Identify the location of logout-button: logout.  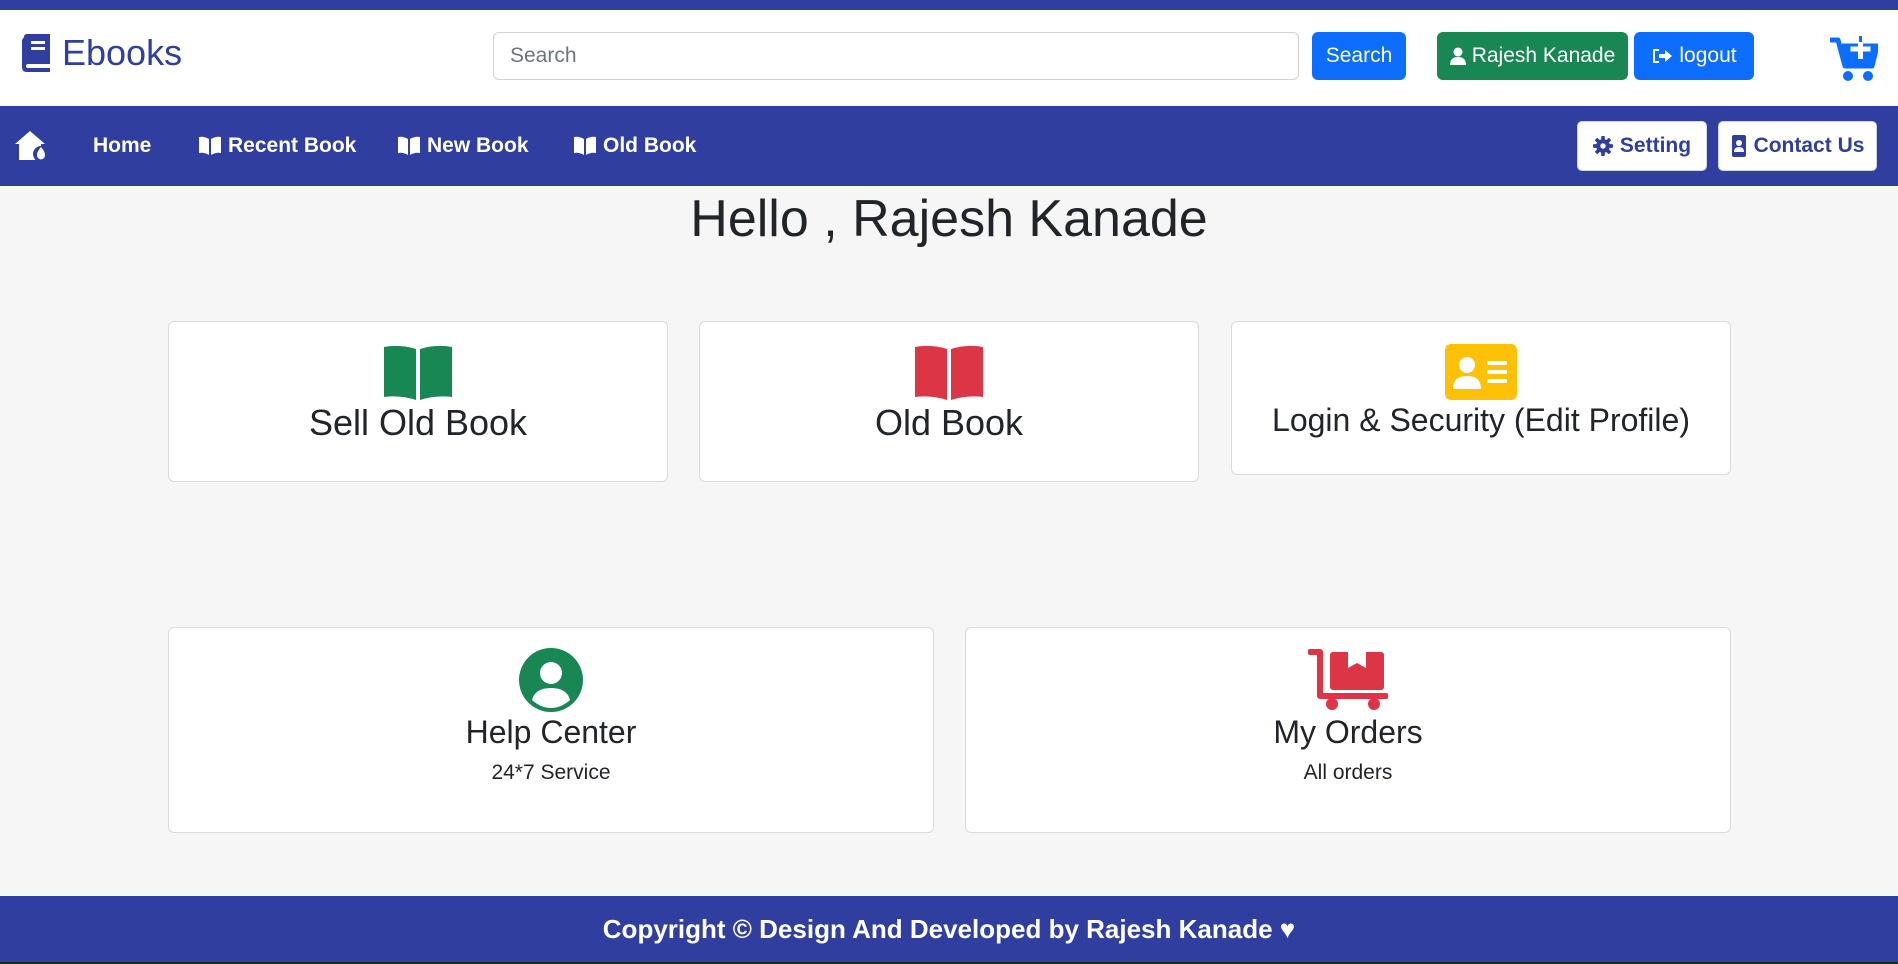
(1694, 56).